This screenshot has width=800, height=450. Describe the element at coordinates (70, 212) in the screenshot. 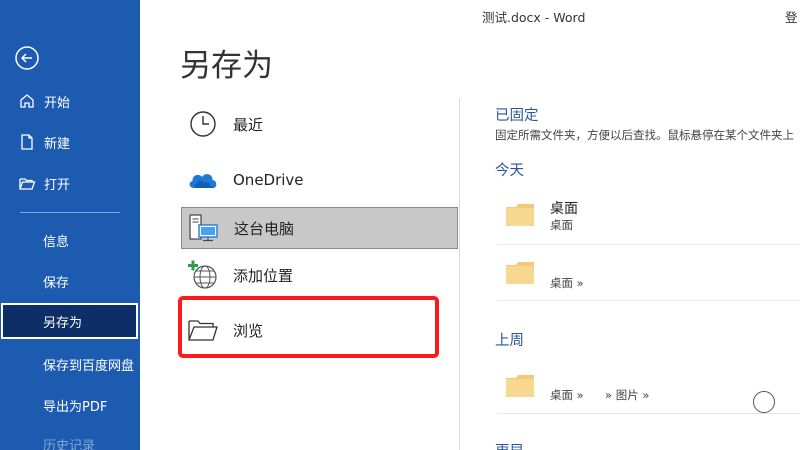

I see `sidebar-divider` at that location.